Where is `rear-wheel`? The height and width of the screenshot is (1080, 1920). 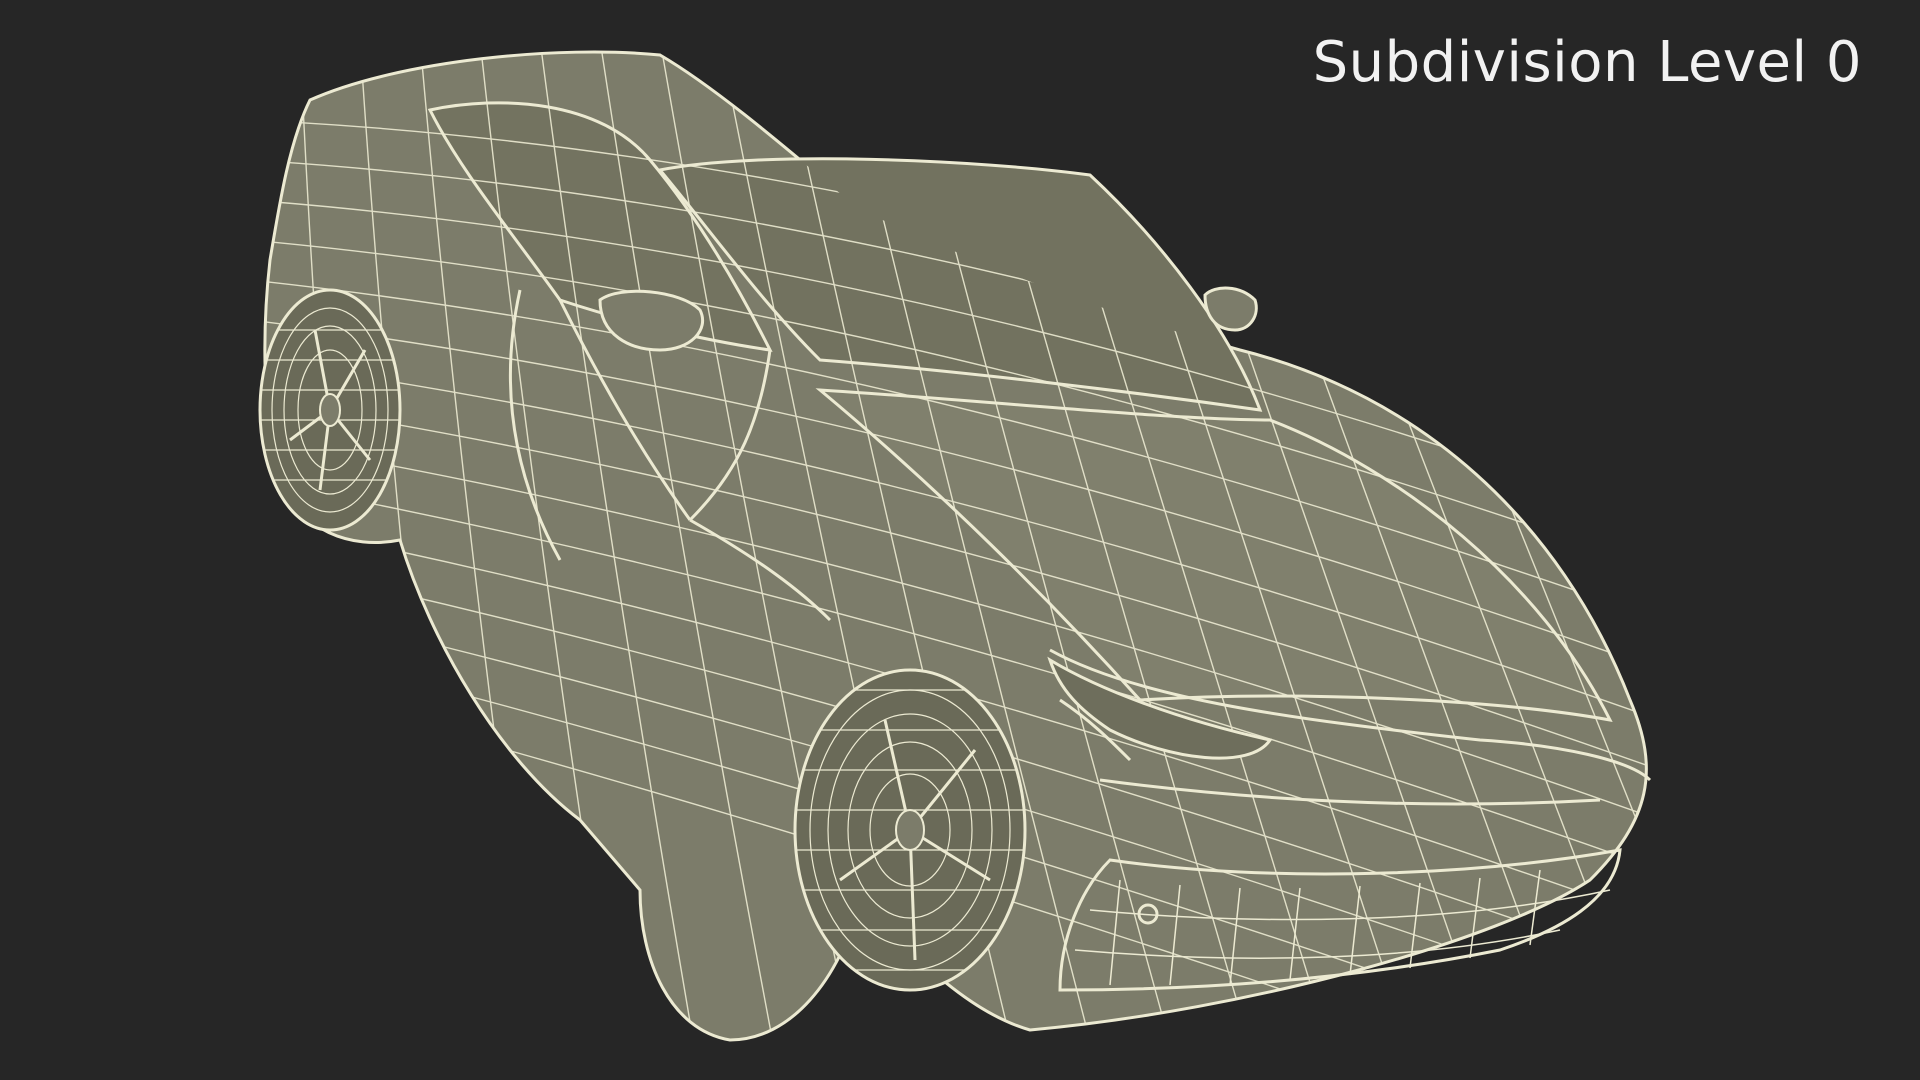
rear-wheel is located at coordinates (330, 410).